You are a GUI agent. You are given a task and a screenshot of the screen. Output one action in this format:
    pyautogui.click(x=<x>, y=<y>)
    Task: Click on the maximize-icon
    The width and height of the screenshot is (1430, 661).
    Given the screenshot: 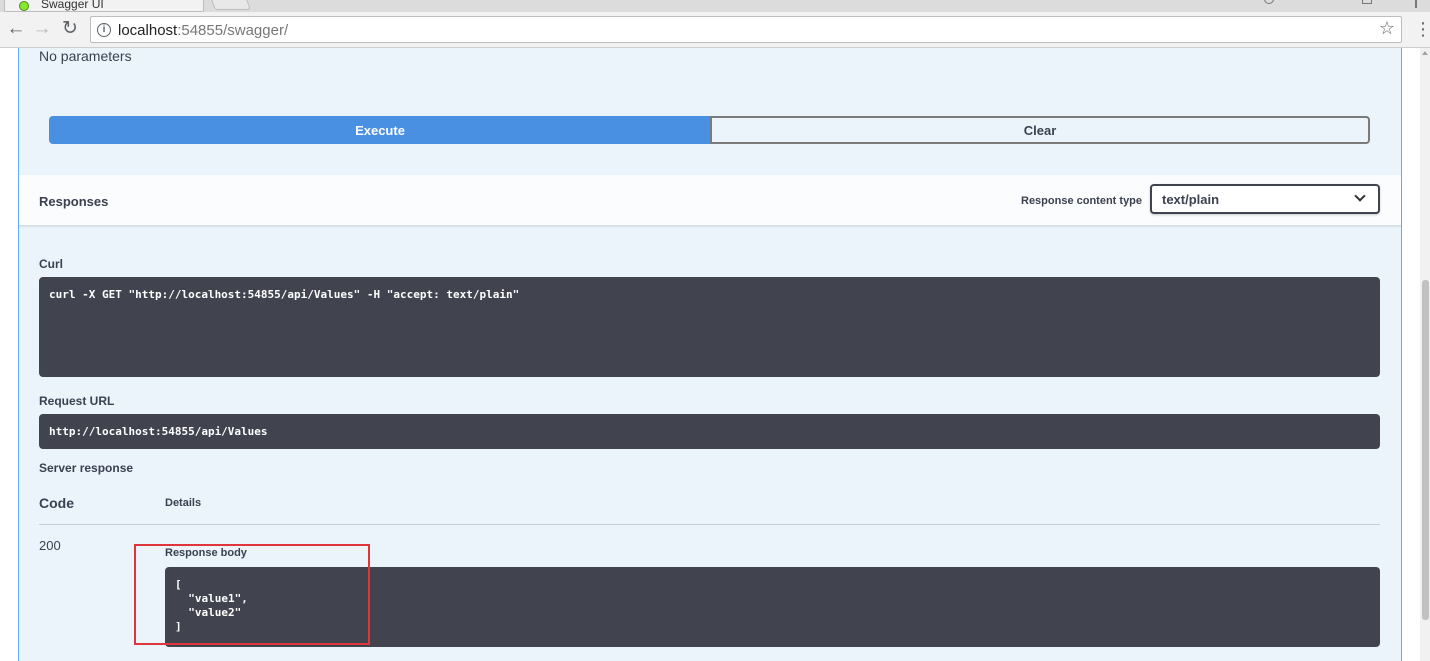 What is the action you would take?
    pyautogui.click(x=1367, y=2)
    